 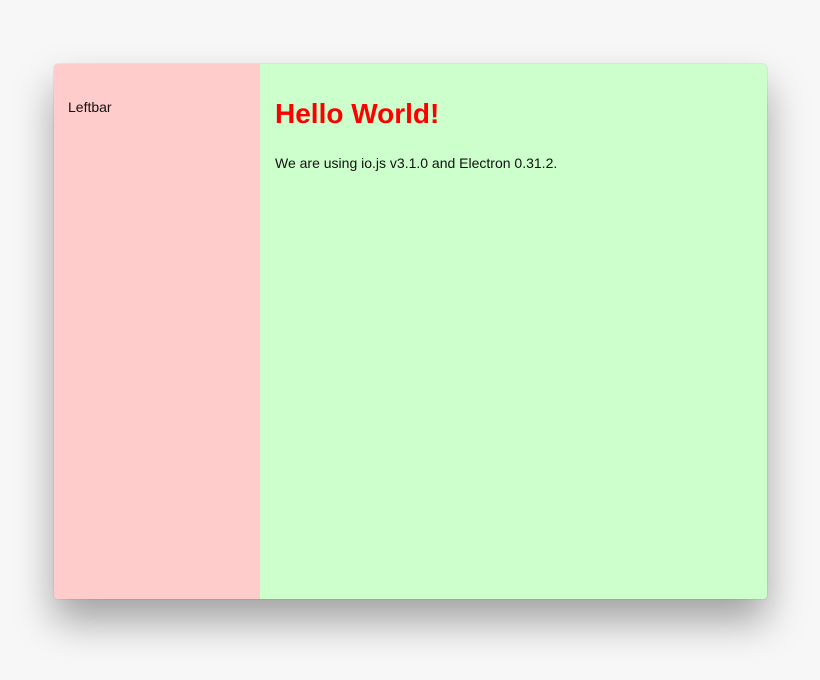 I want to click on page-title: Hello World!, so click(x=357, y=113).